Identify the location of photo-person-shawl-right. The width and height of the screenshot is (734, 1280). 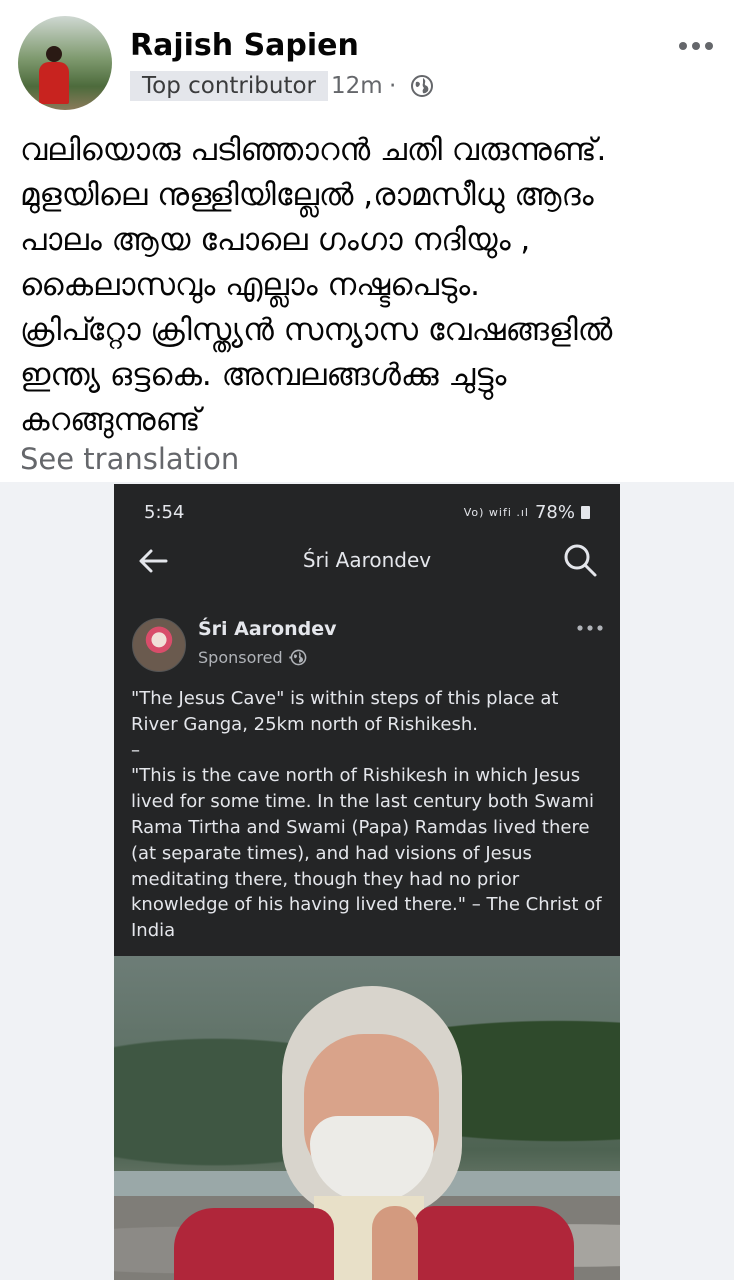
(494, 1243).